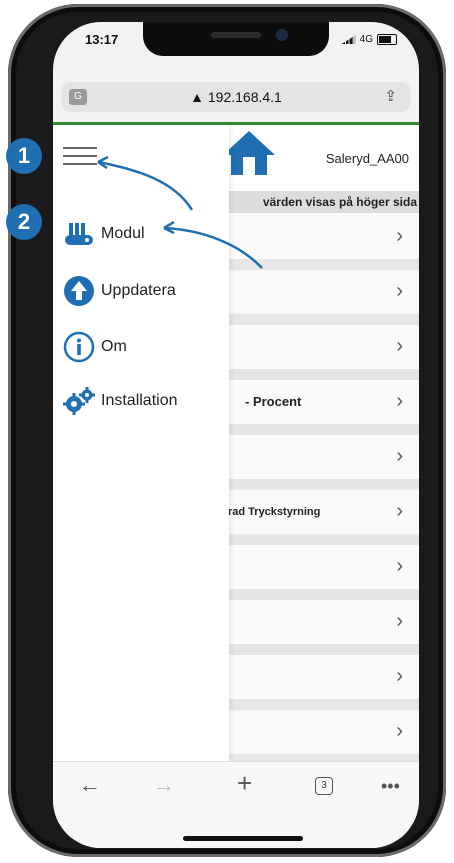 This screenshot has height=863, width=454. I want to click on callout-badge-1: 1, so click(24, 156).